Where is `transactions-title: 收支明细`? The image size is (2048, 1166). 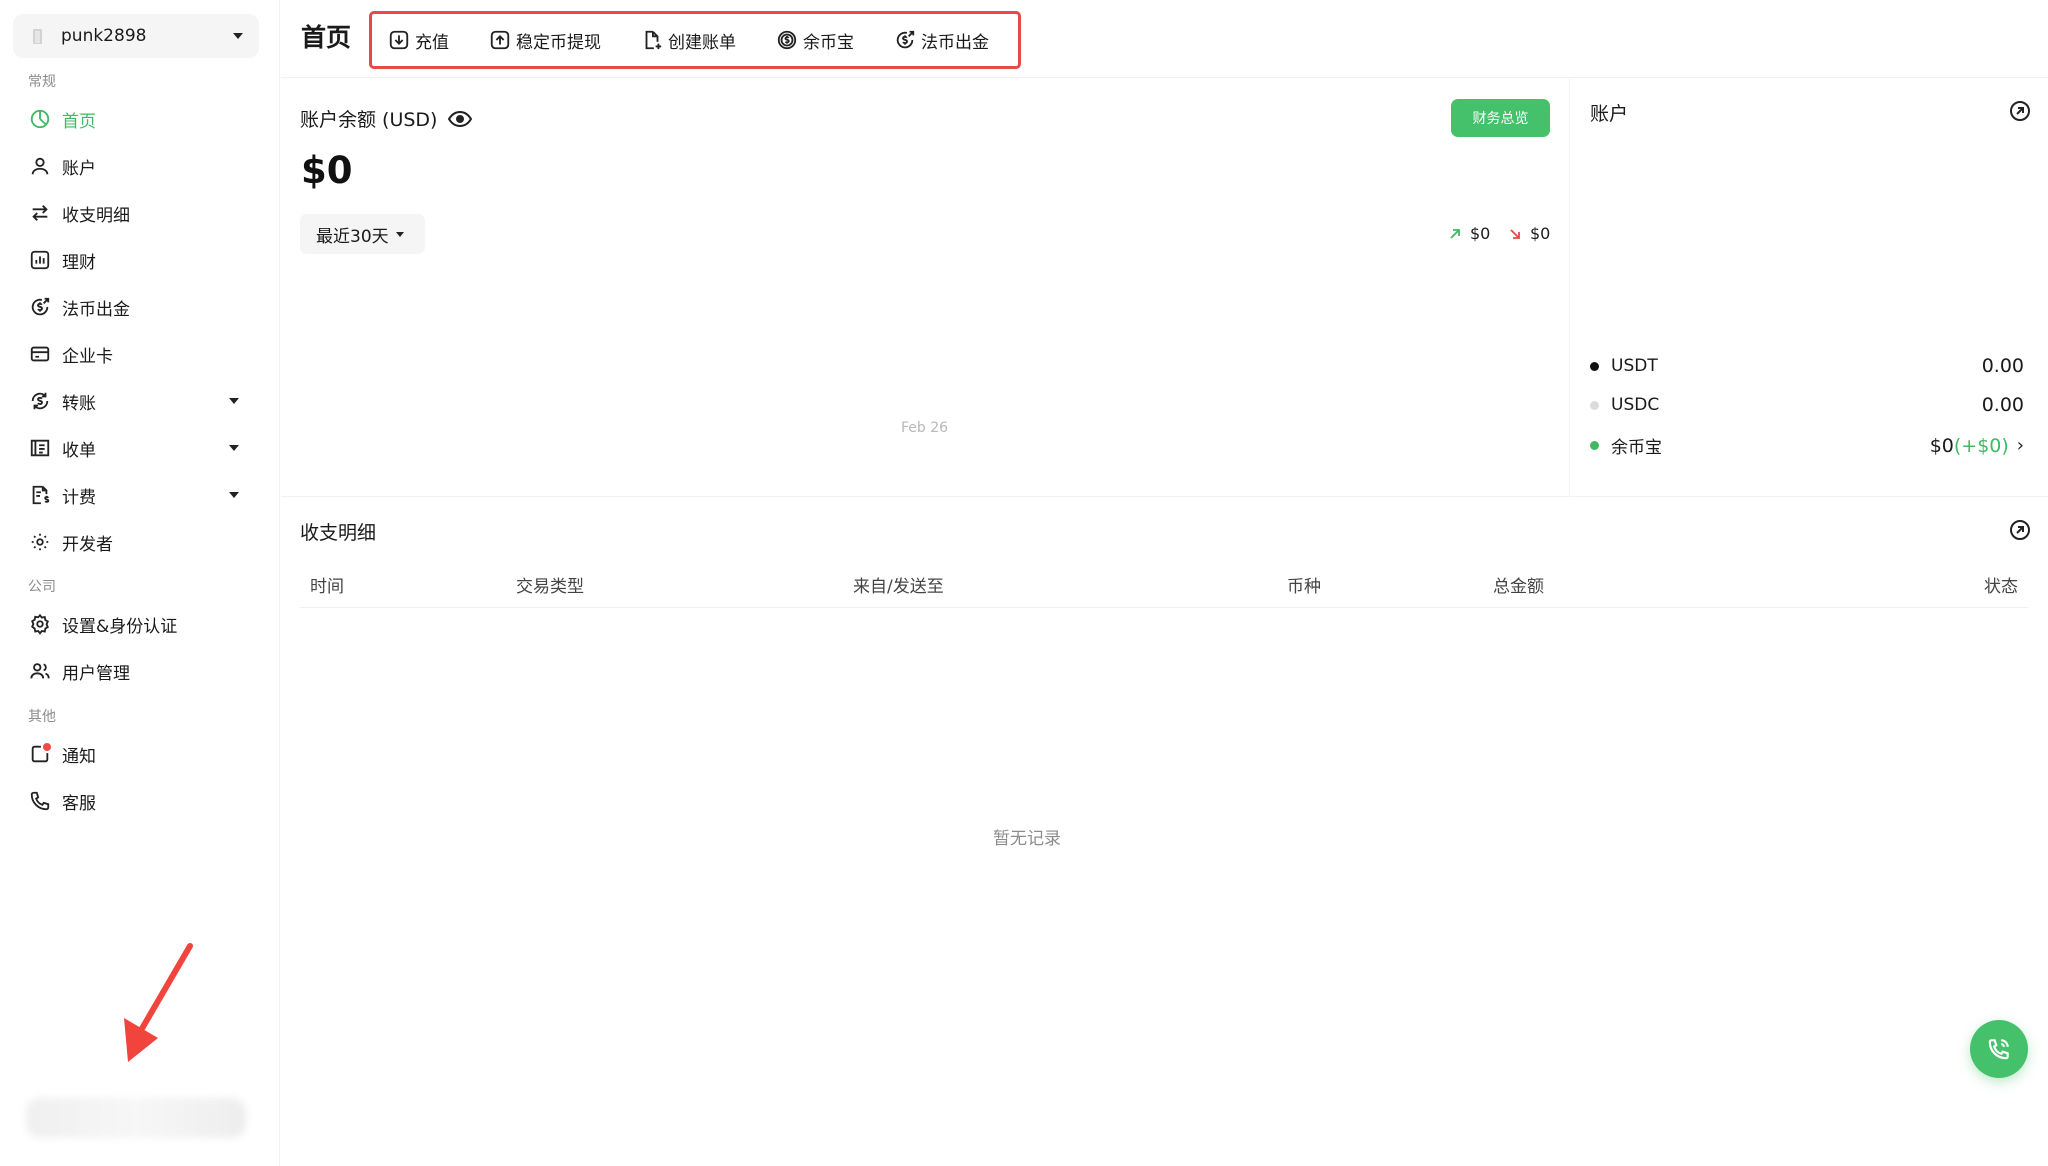
transactions-title: 收支明细 is located at coordinates (338, 533).